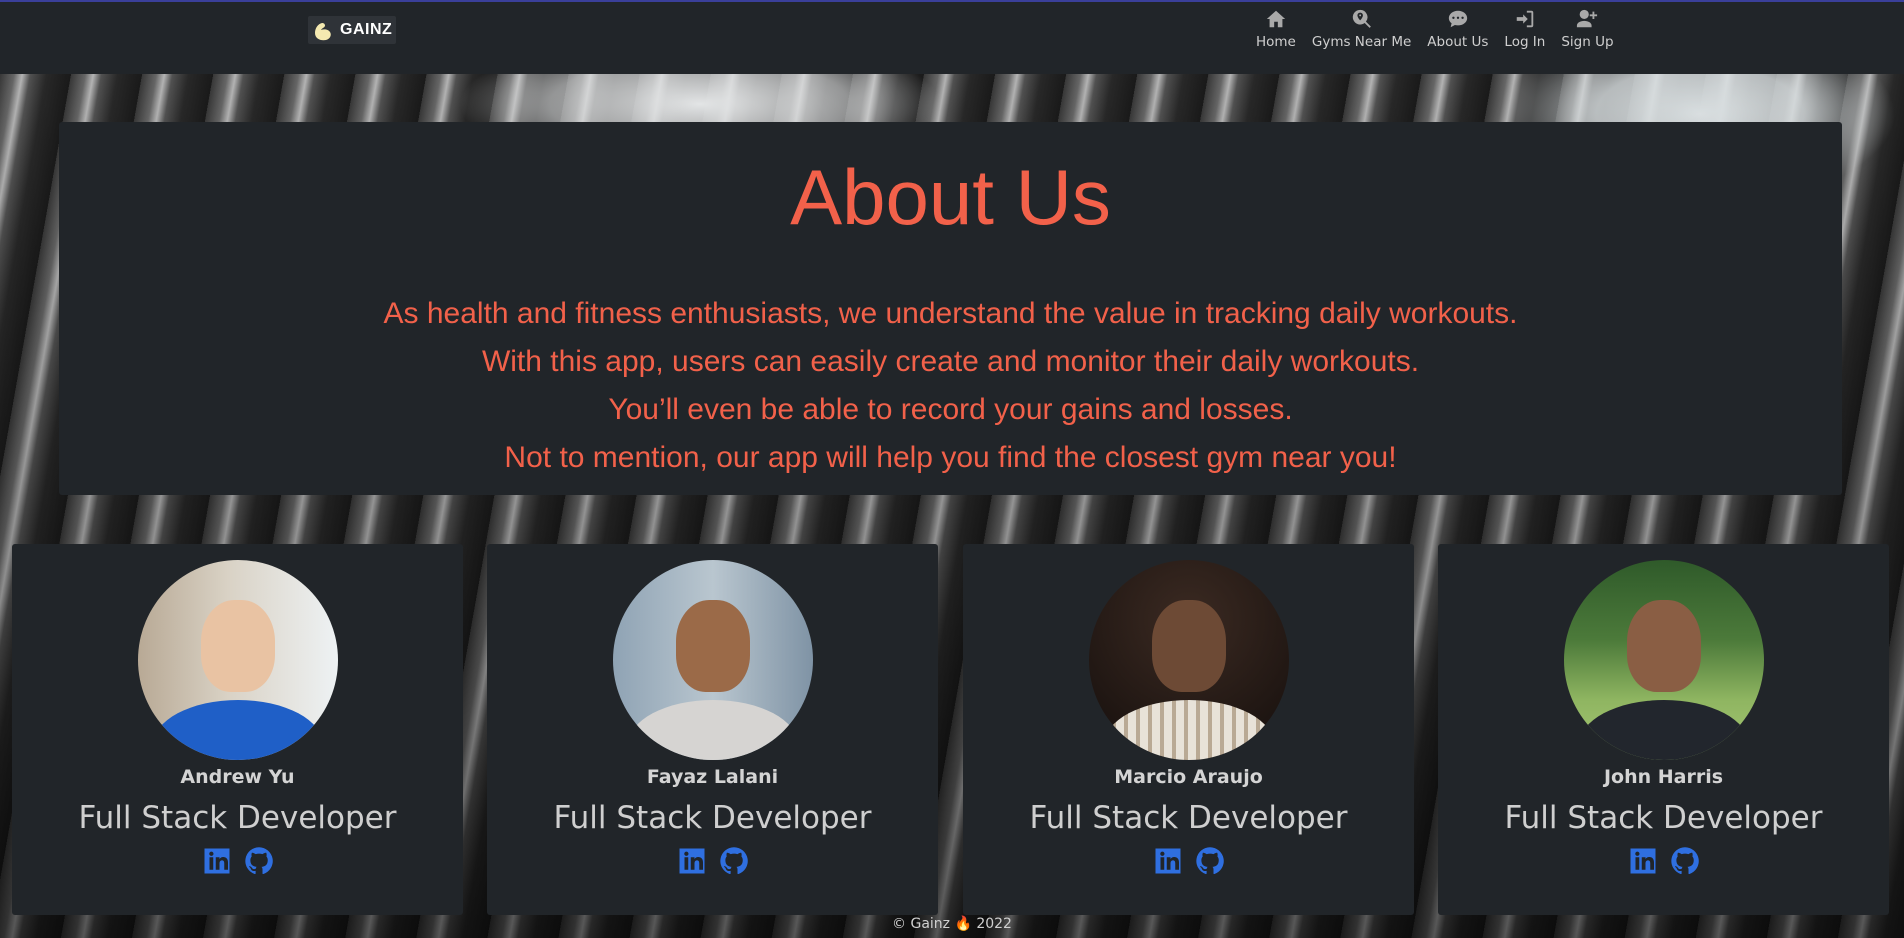 The width and height of the screenshot is (1904, 938). What do you see at coordinates (1457, 29) in the screenshot?
I see `nav-about-us: About Us` at bounding box center [1457, 29].